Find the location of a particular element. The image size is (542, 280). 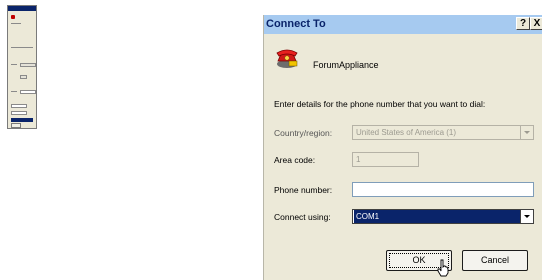

help-button: ? is located at coordinates (523, 23).